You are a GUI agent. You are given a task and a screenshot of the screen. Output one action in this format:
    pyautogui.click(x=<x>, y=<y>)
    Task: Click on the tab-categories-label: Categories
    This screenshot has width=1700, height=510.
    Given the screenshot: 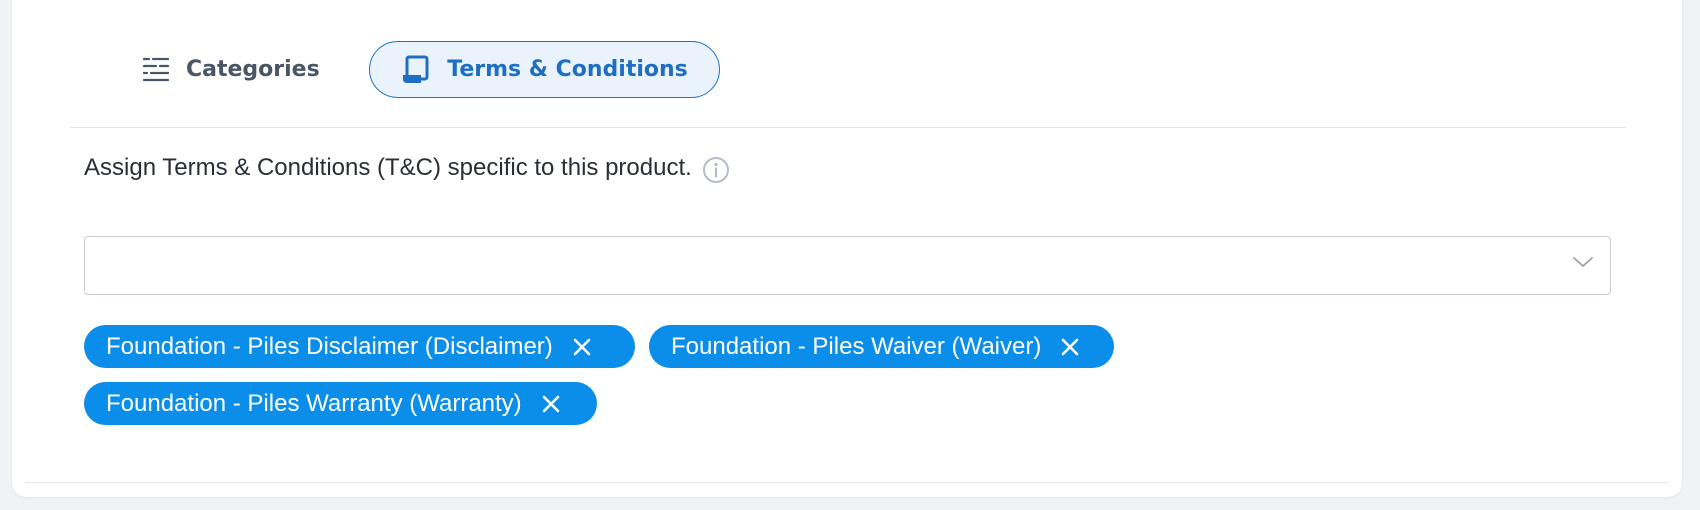 What is the action you would take?
    pyautogui.click(x=253, y=69)
    